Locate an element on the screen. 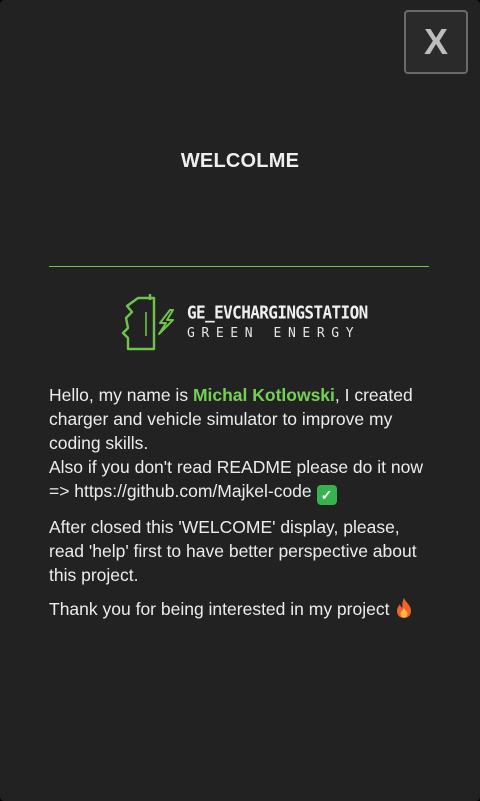 The height and width of the screenshot is (801, 480). logo-name: GE_EVCHARGINGSTATION is located at coordinates (277, 312).